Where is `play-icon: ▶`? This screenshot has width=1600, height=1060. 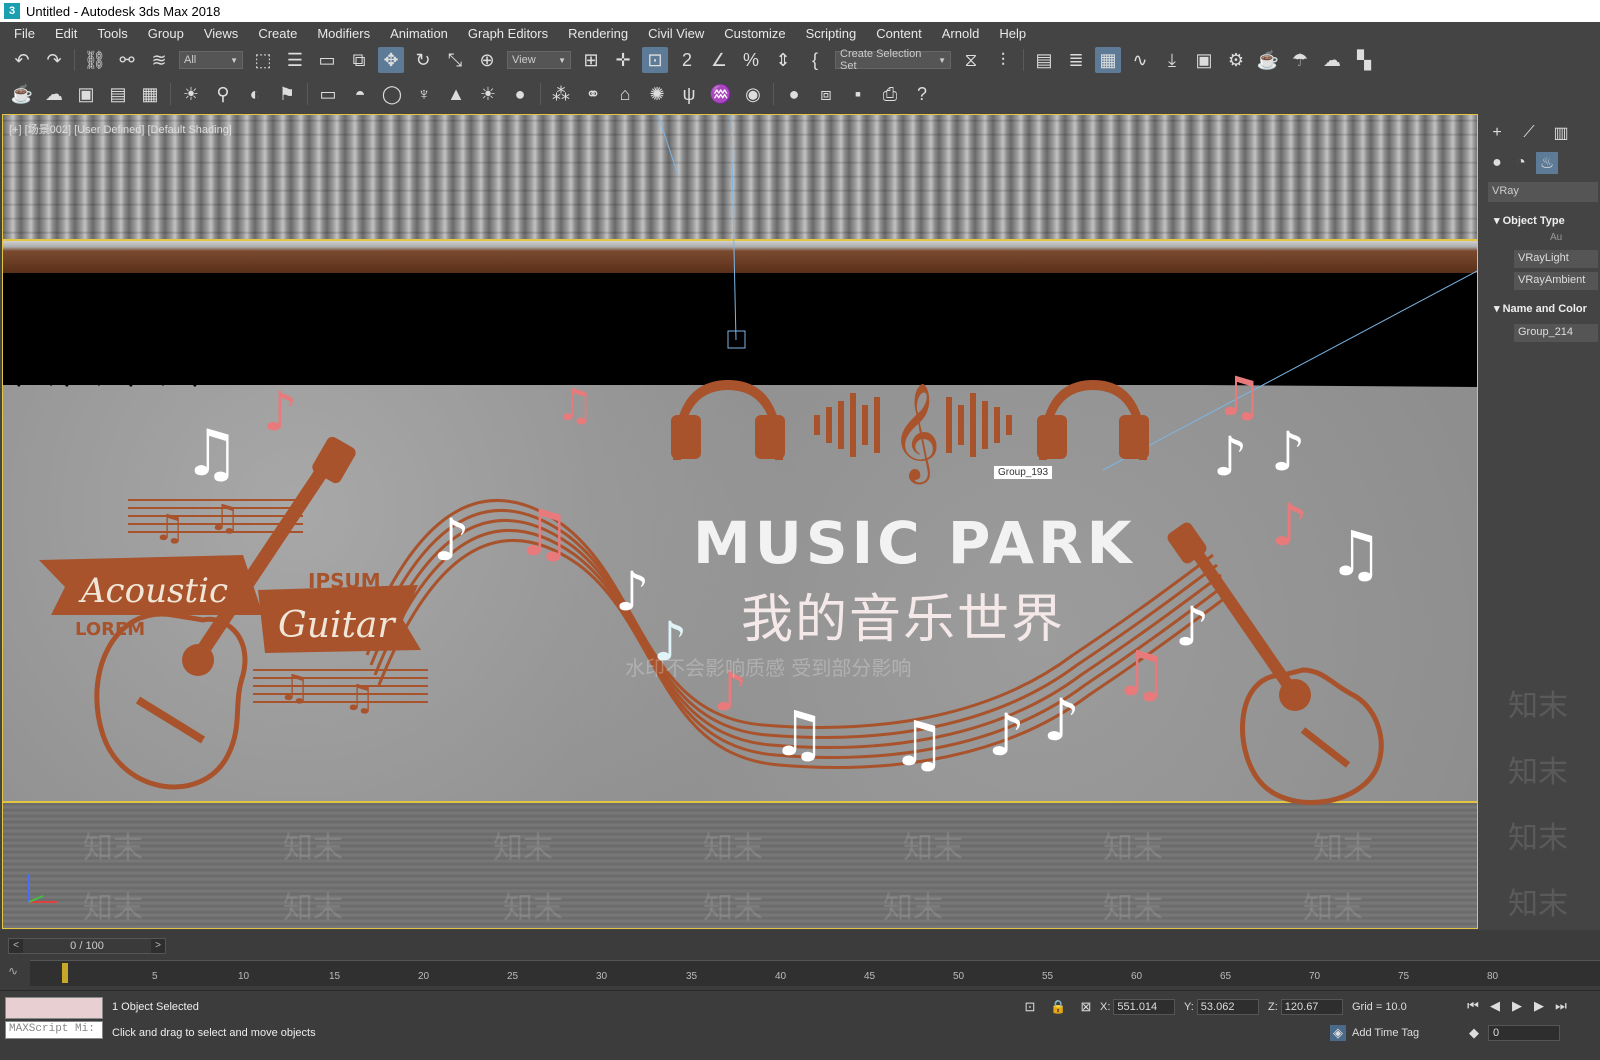 play-icon: ▶ is located at coordinates (1517, 1006).